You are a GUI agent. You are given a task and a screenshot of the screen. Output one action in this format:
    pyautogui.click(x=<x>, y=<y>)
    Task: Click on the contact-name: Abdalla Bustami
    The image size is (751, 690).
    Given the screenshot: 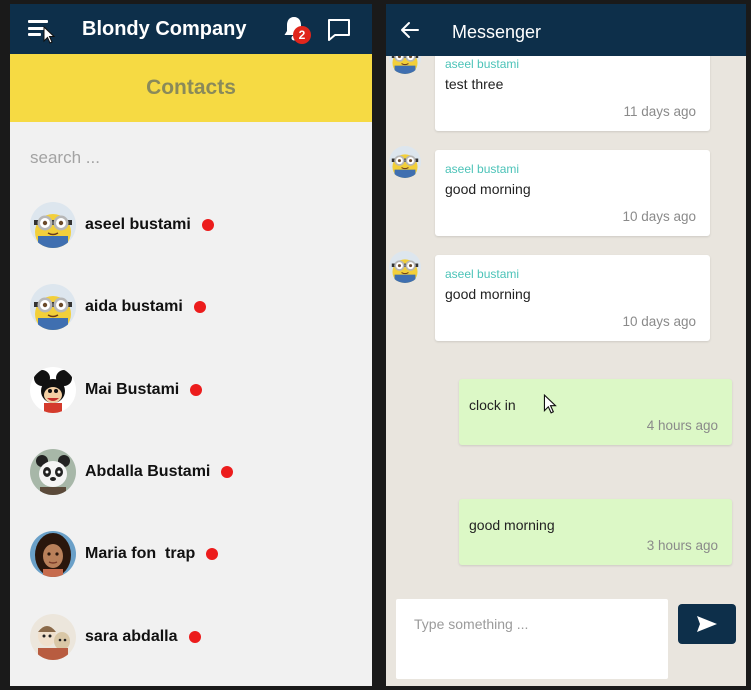 What is the action you would take?
    pyautogui.click(x=148, y=471)
    